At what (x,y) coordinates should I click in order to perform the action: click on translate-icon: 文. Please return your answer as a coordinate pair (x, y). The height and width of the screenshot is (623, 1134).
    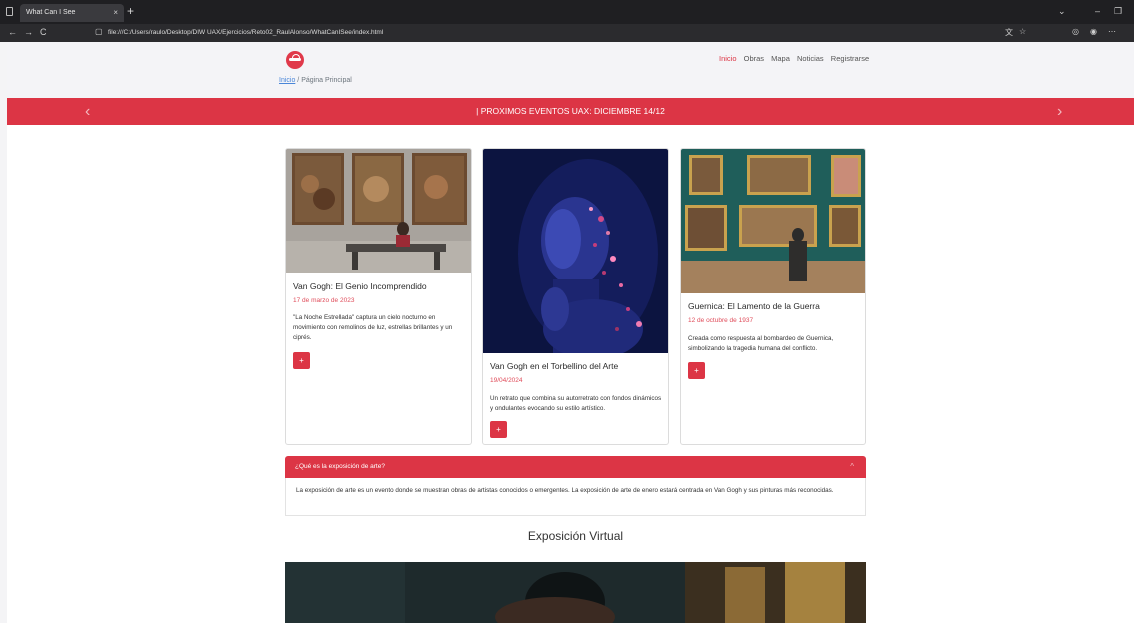
    Looking at the image, I should click on (1009, 32).